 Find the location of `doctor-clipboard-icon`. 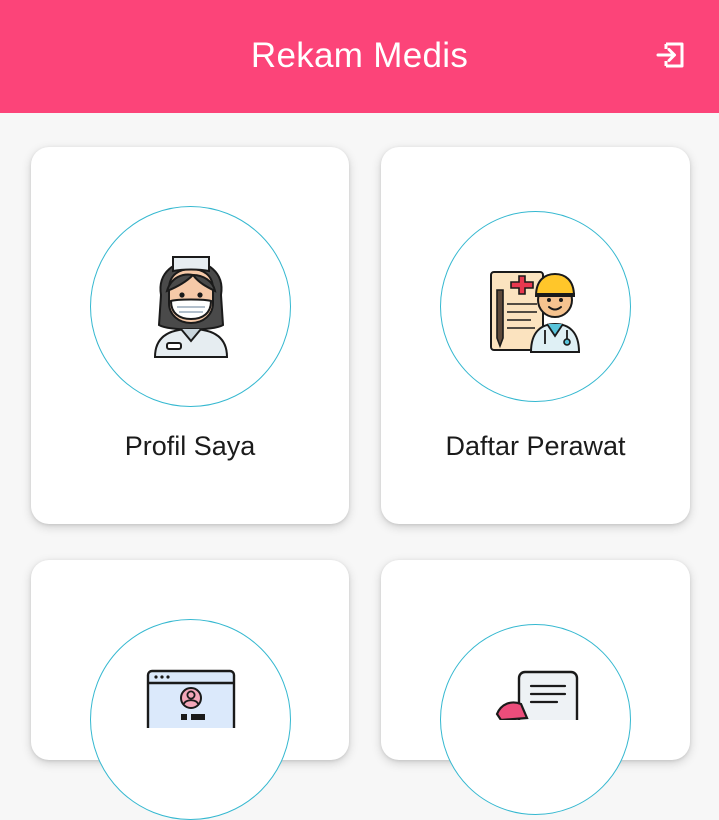

doctor-clipboard-icon is located at coordinates (535, 312).